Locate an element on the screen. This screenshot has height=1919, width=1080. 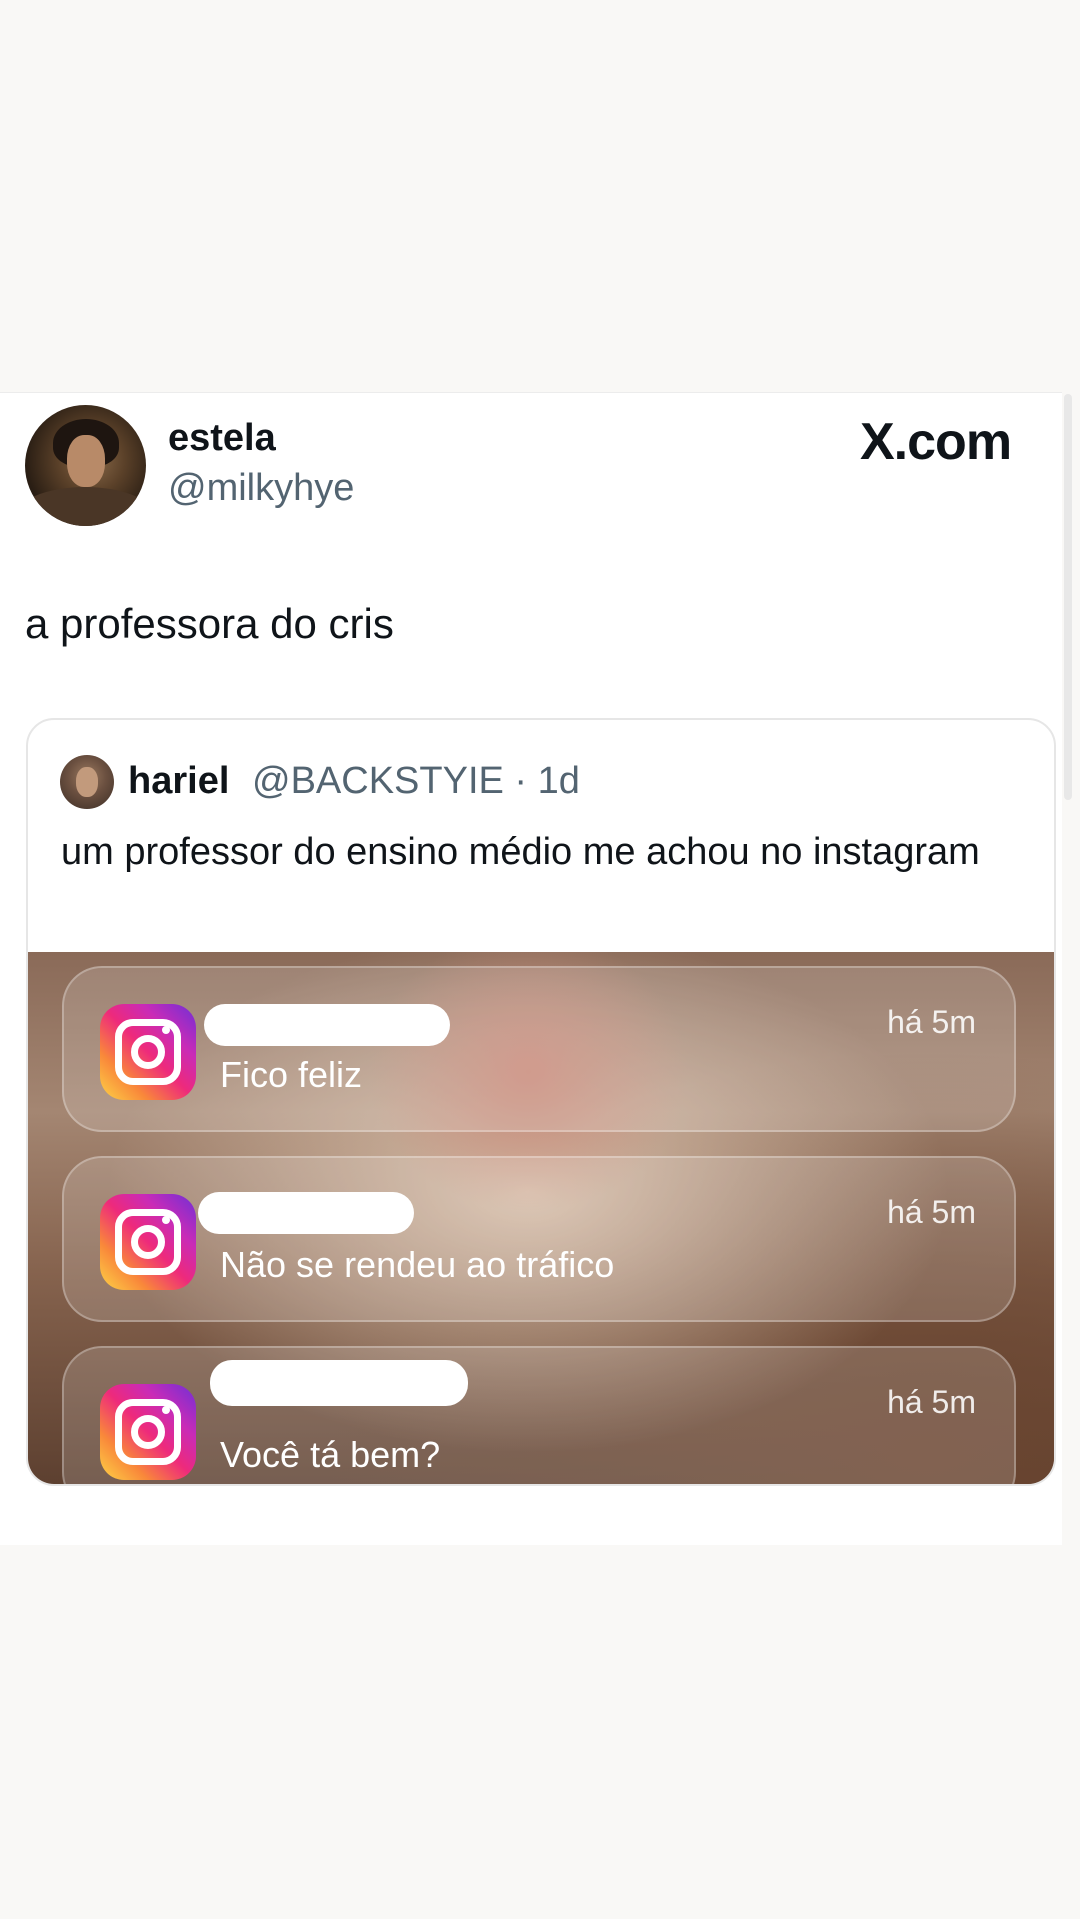
x-logo: X.com is located at coordinates (936, 442).